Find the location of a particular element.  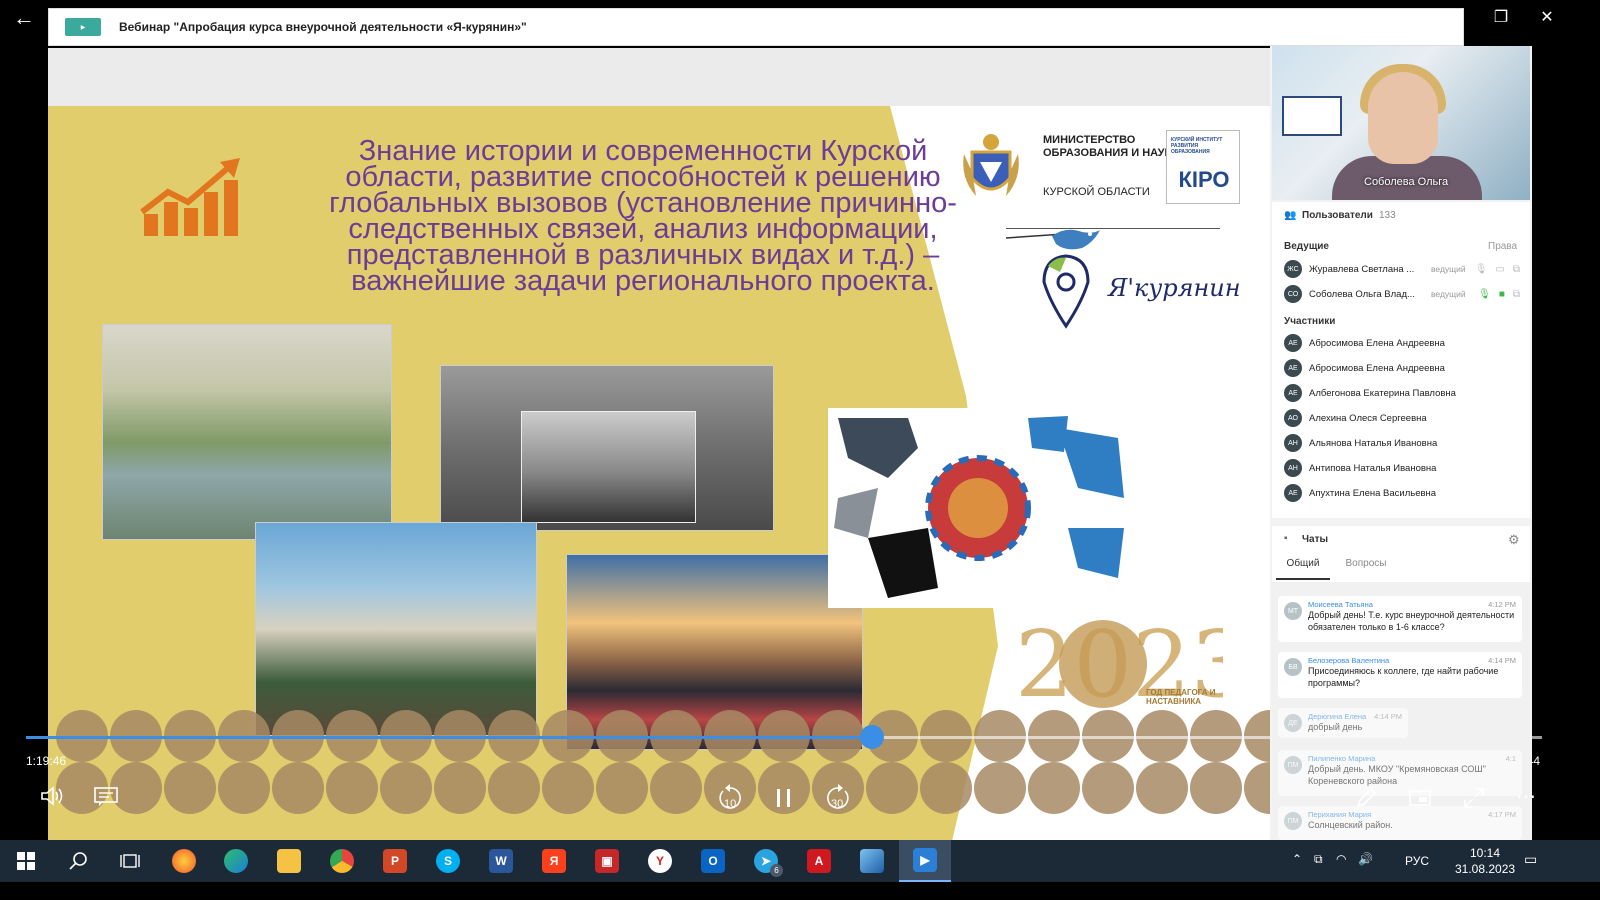

message-text: добрый день is located at coordinates (1335, 727).